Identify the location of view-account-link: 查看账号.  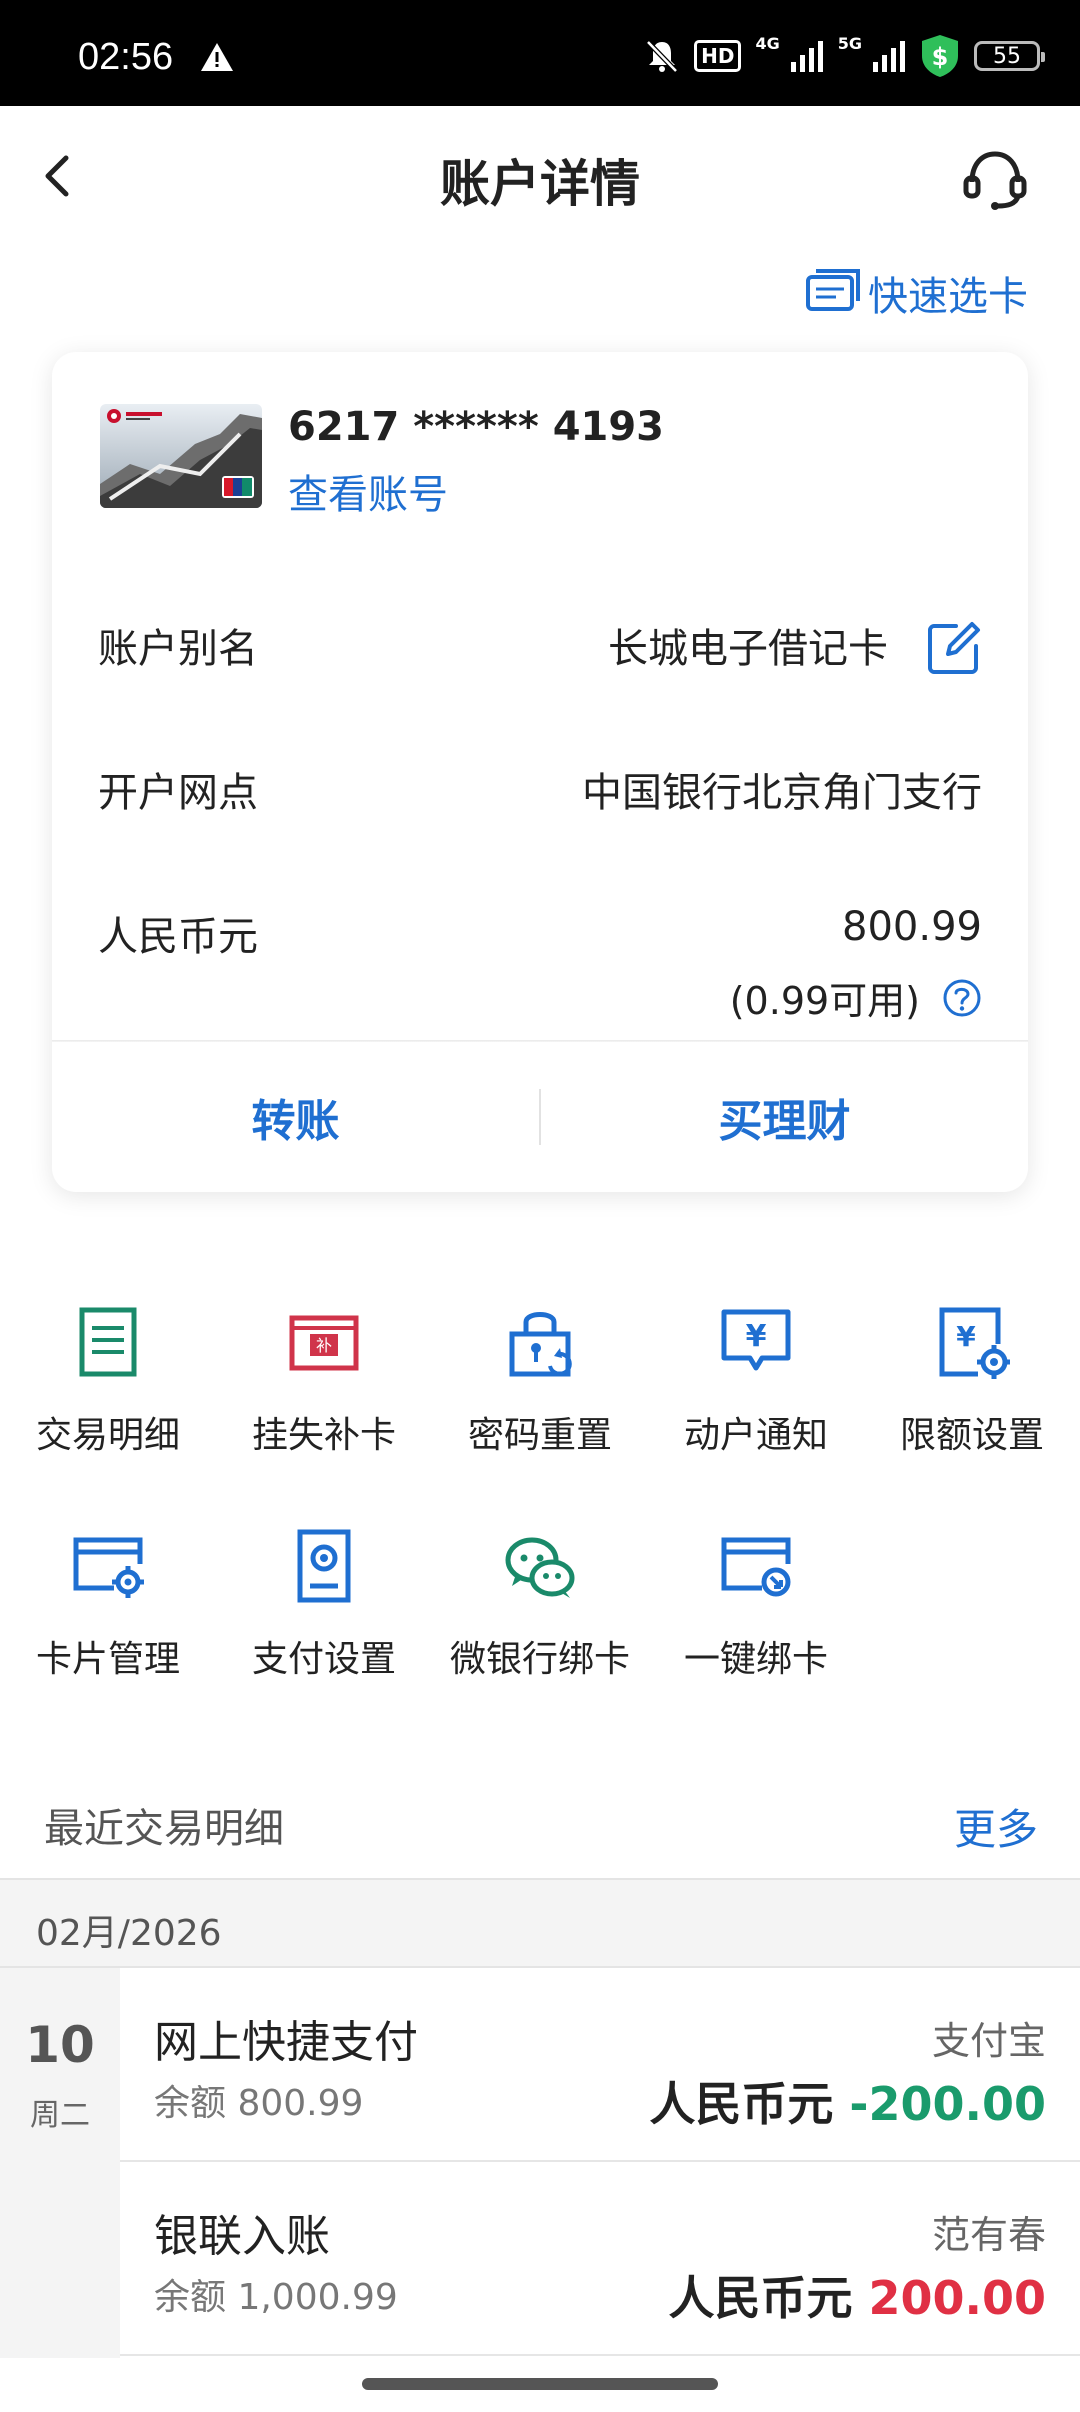
(368, 491).